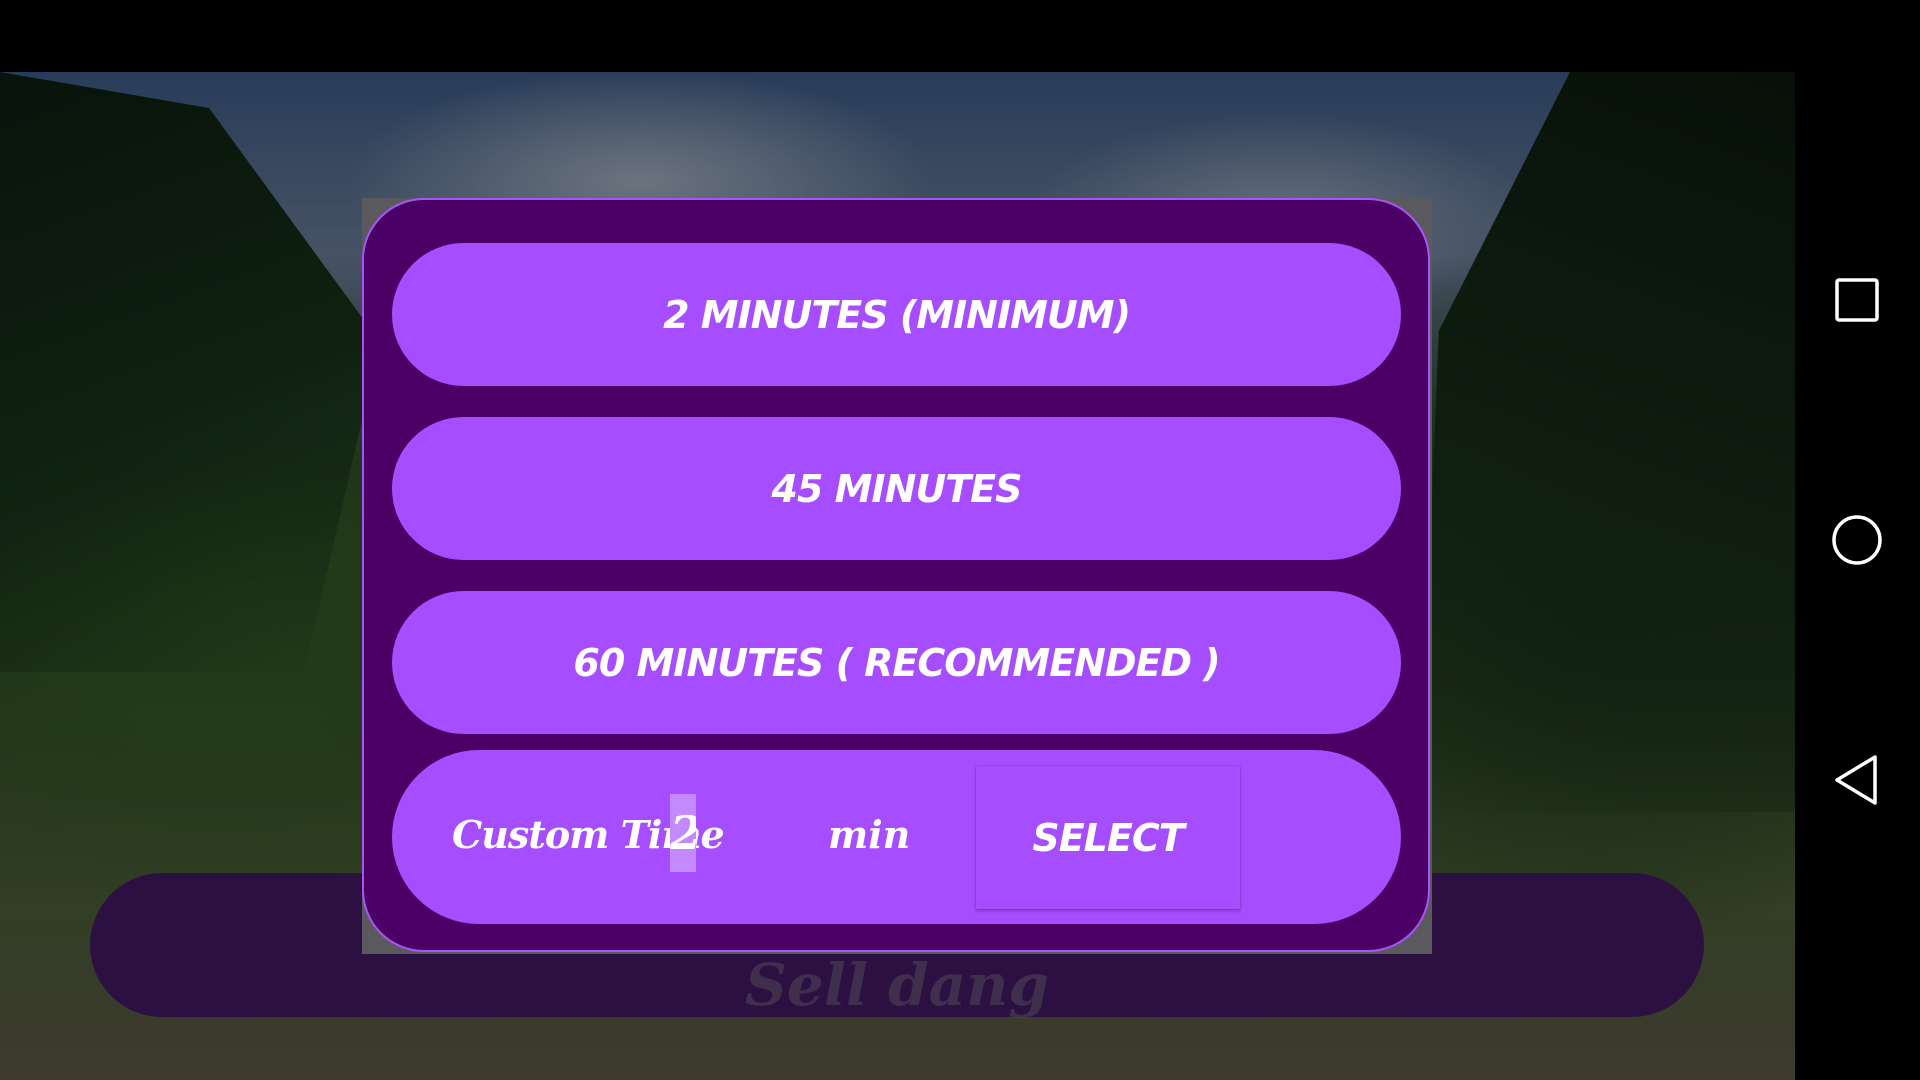 The image size is (1920, 1080). I want to click on custom-time-unit: min, so click(869, 834).